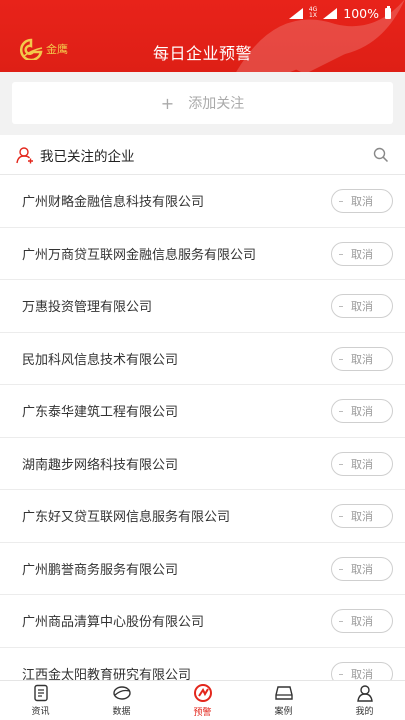 The width and height of the screenshot is (405, 720). I want to click on battery-percent: 100%, so click(361, 13).